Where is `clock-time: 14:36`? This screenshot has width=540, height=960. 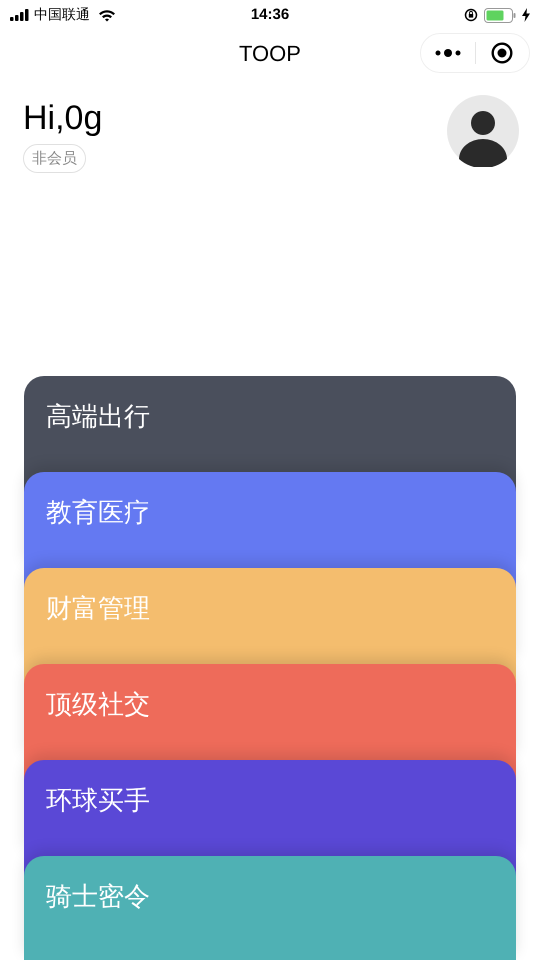
clock-time: 14:36 is located at coordinates (270, 14).